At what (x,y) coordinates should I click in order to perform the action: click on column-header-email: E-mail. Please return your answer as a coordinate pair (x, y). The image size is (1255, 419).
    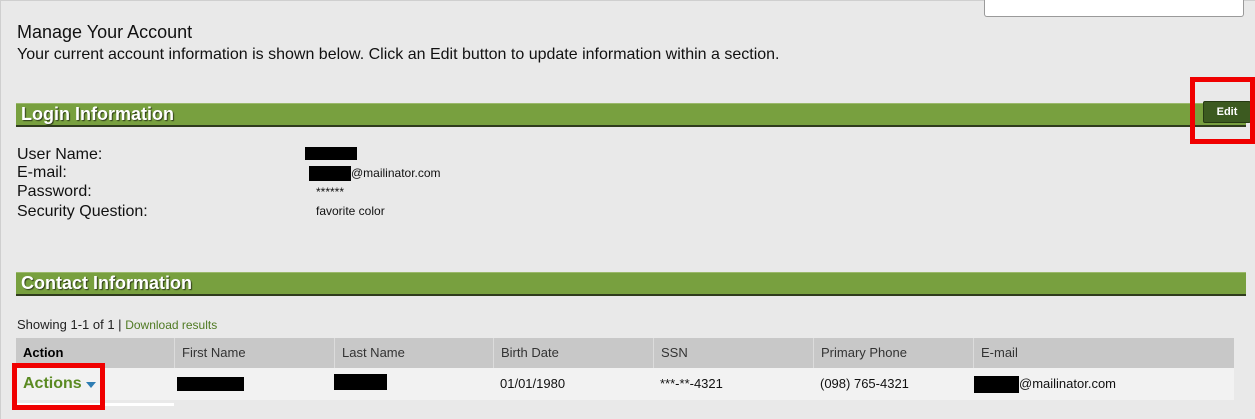
    Looking at the image, I should click on (1103, 353).